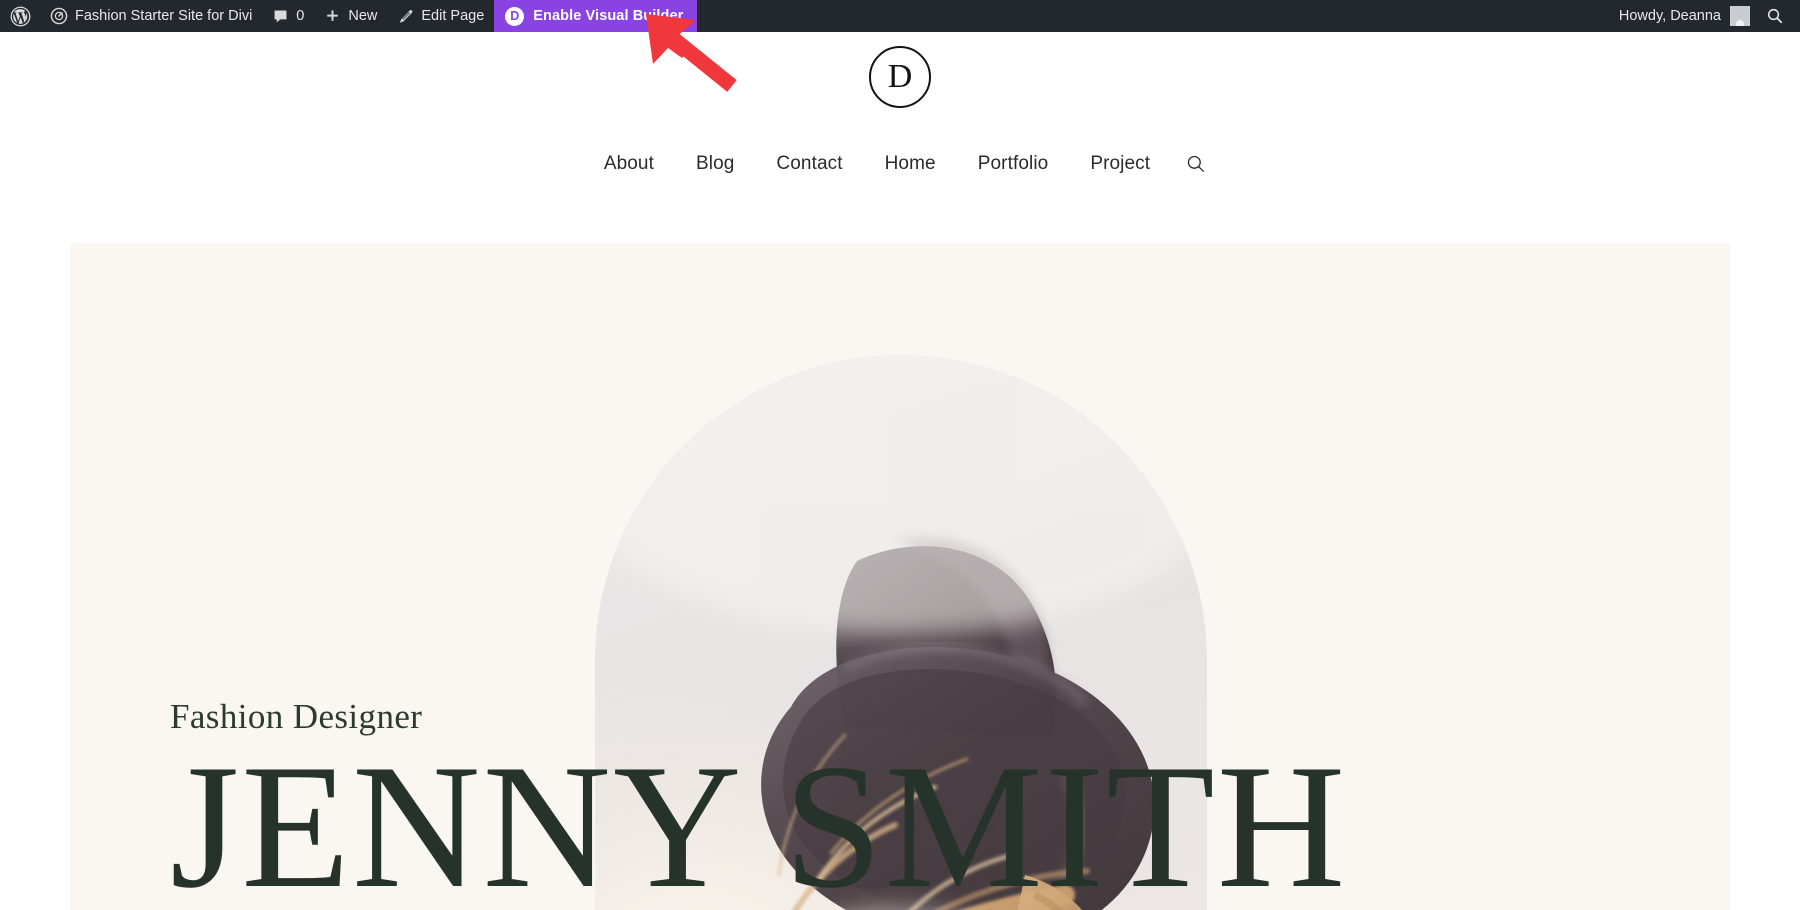  I want to click on search-icon, so click(1775, 16).